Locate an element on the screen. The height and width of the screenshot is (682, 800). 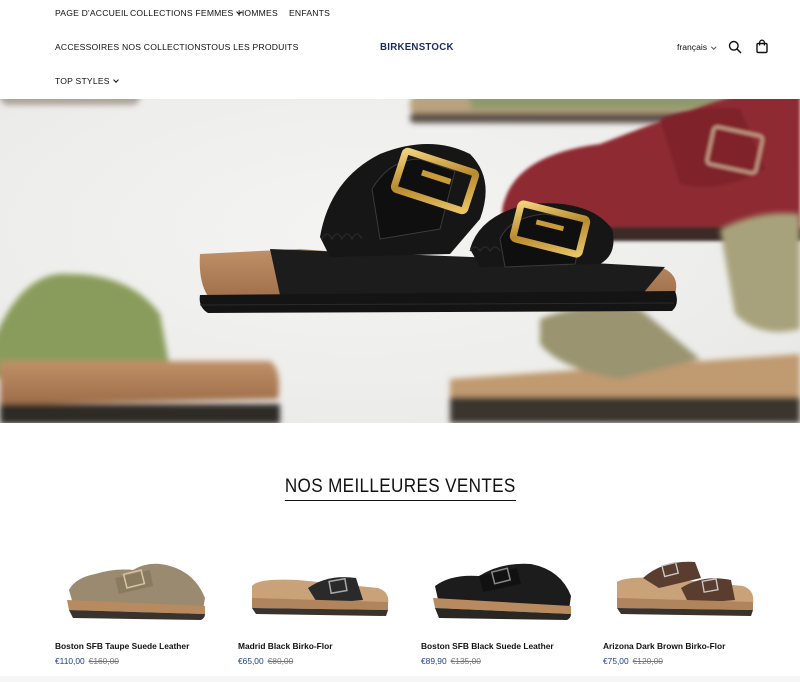
nav-top-styles: TOP STYLES is located at coordinates (87, 81).